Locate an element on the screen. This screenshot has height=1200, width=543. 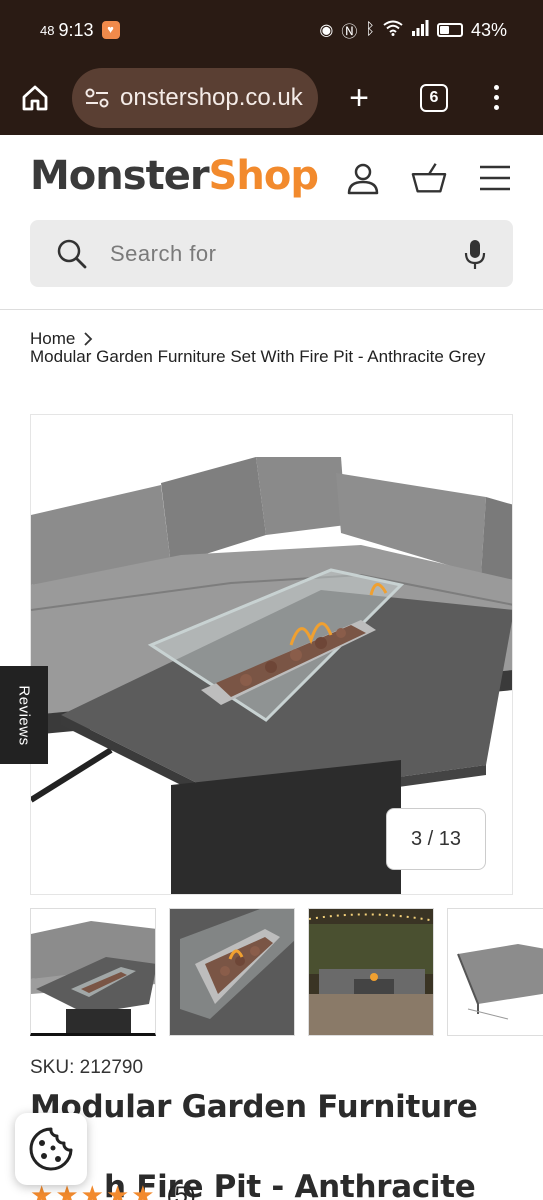
chevron-right-icon is located at coordinates (88, 339).